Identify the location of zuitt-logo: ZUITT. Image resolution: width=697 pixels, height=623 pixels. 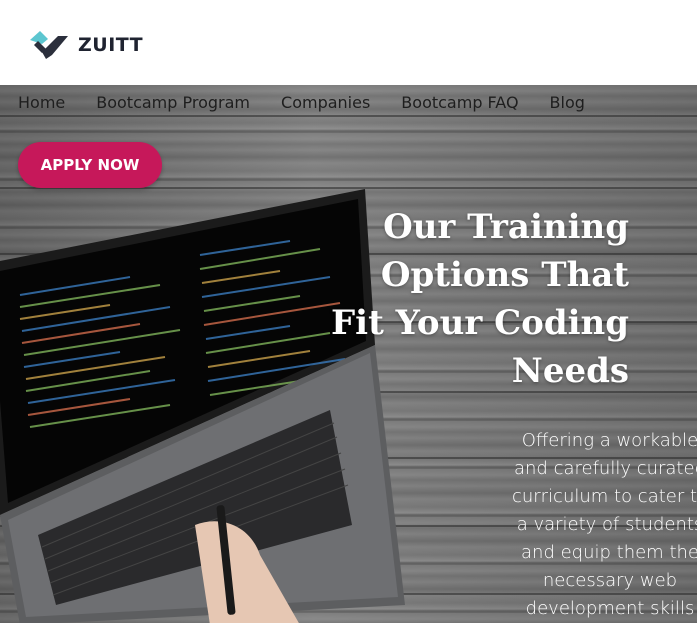
(85, 45).